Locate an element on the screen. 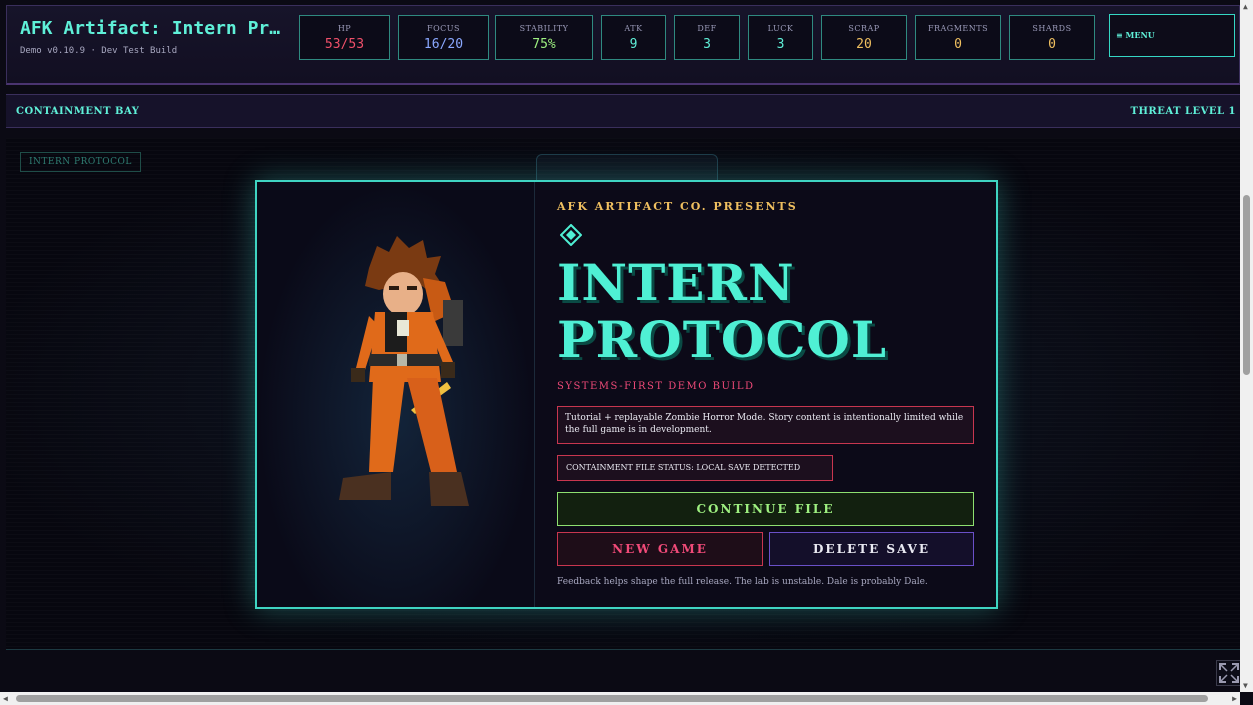 The height and width of the screenshot is (705, 1253). stat-value: 20 is located at coordinates (864, 44).